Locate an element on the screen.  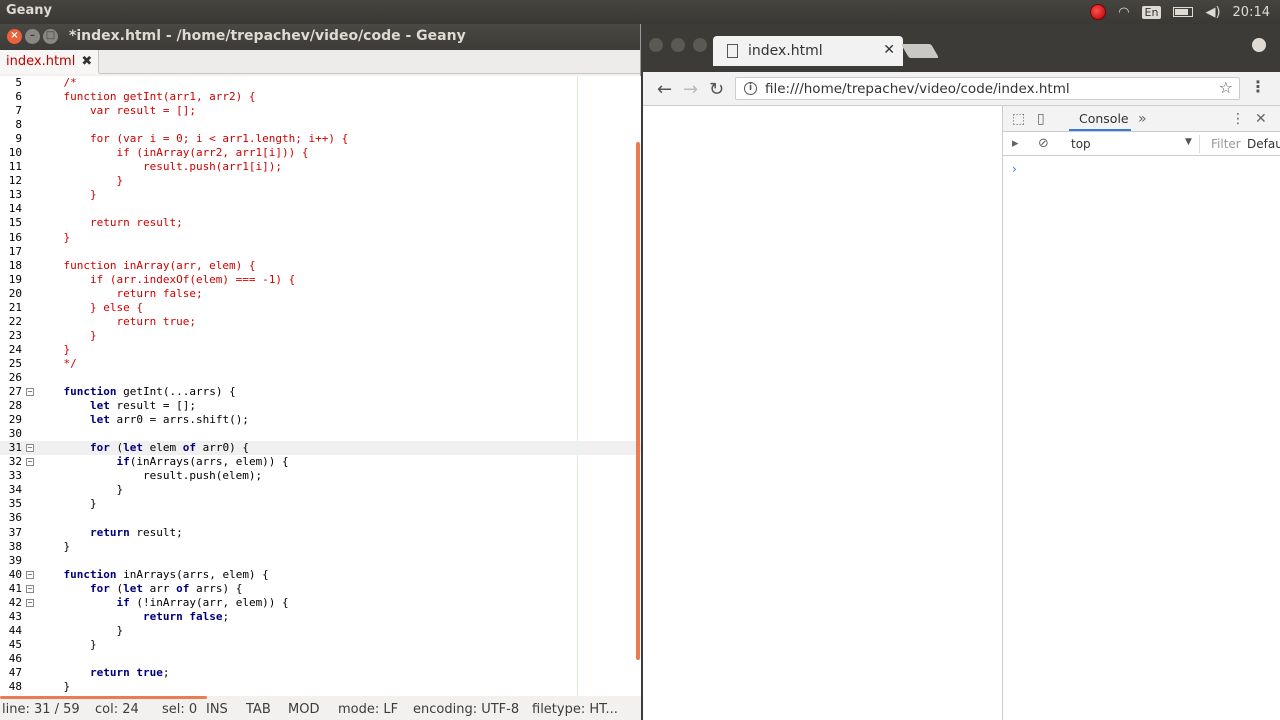
maximize-icon is located at coordinates (700, 45).